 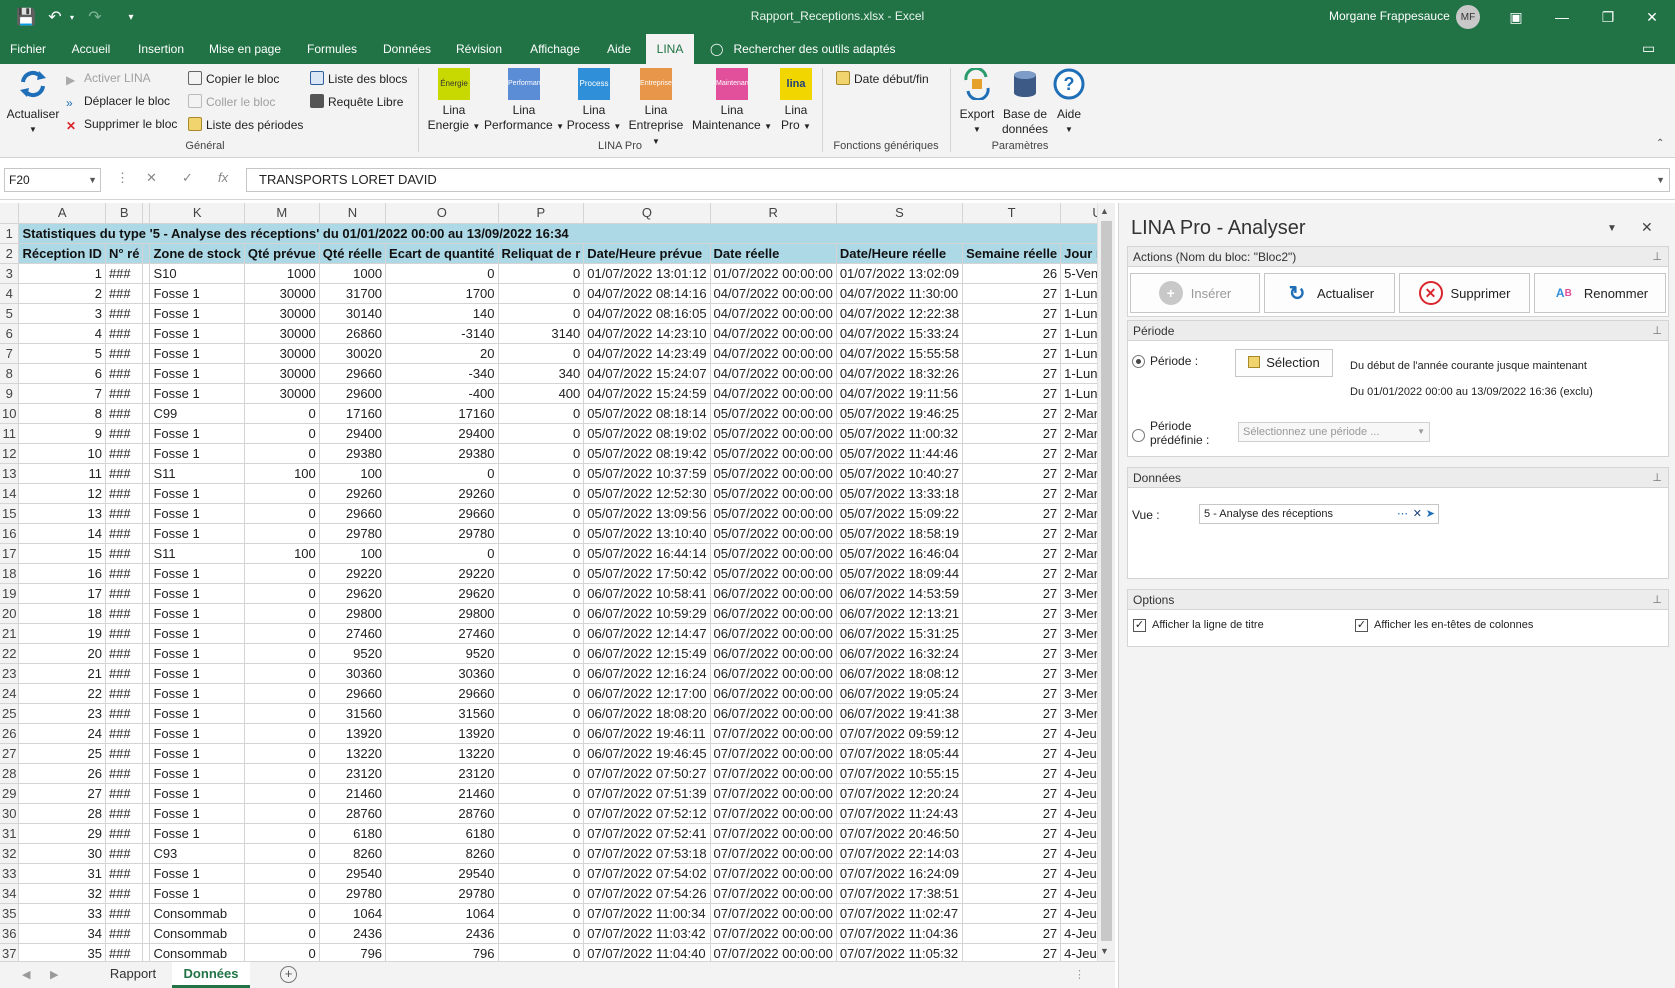 I want to click on table-cell: 796, so click(x=442, y=952).